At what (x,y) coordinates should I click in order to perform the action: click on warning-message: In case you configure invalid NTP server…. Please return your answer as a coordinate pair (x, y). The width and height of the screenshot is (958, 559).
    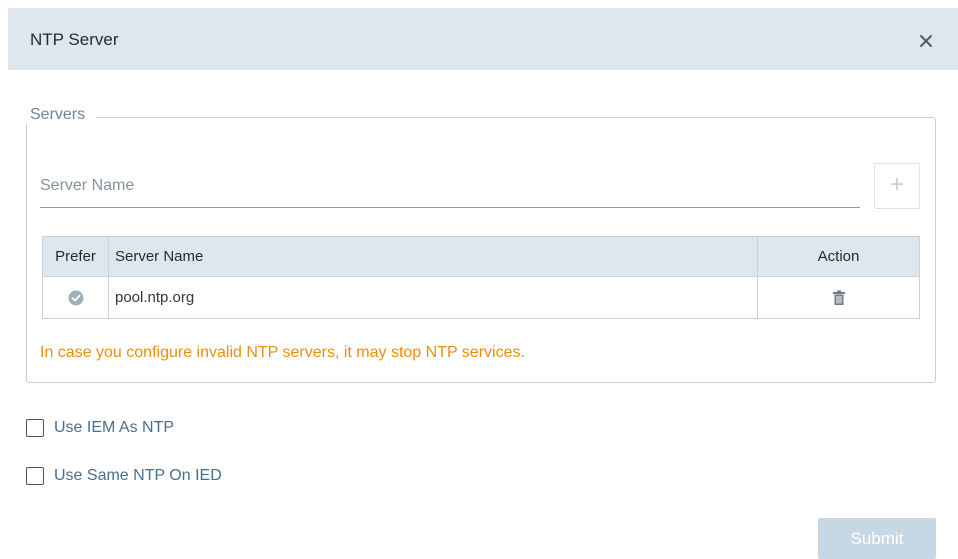
    Looking at the image, I should click on (282, 352).